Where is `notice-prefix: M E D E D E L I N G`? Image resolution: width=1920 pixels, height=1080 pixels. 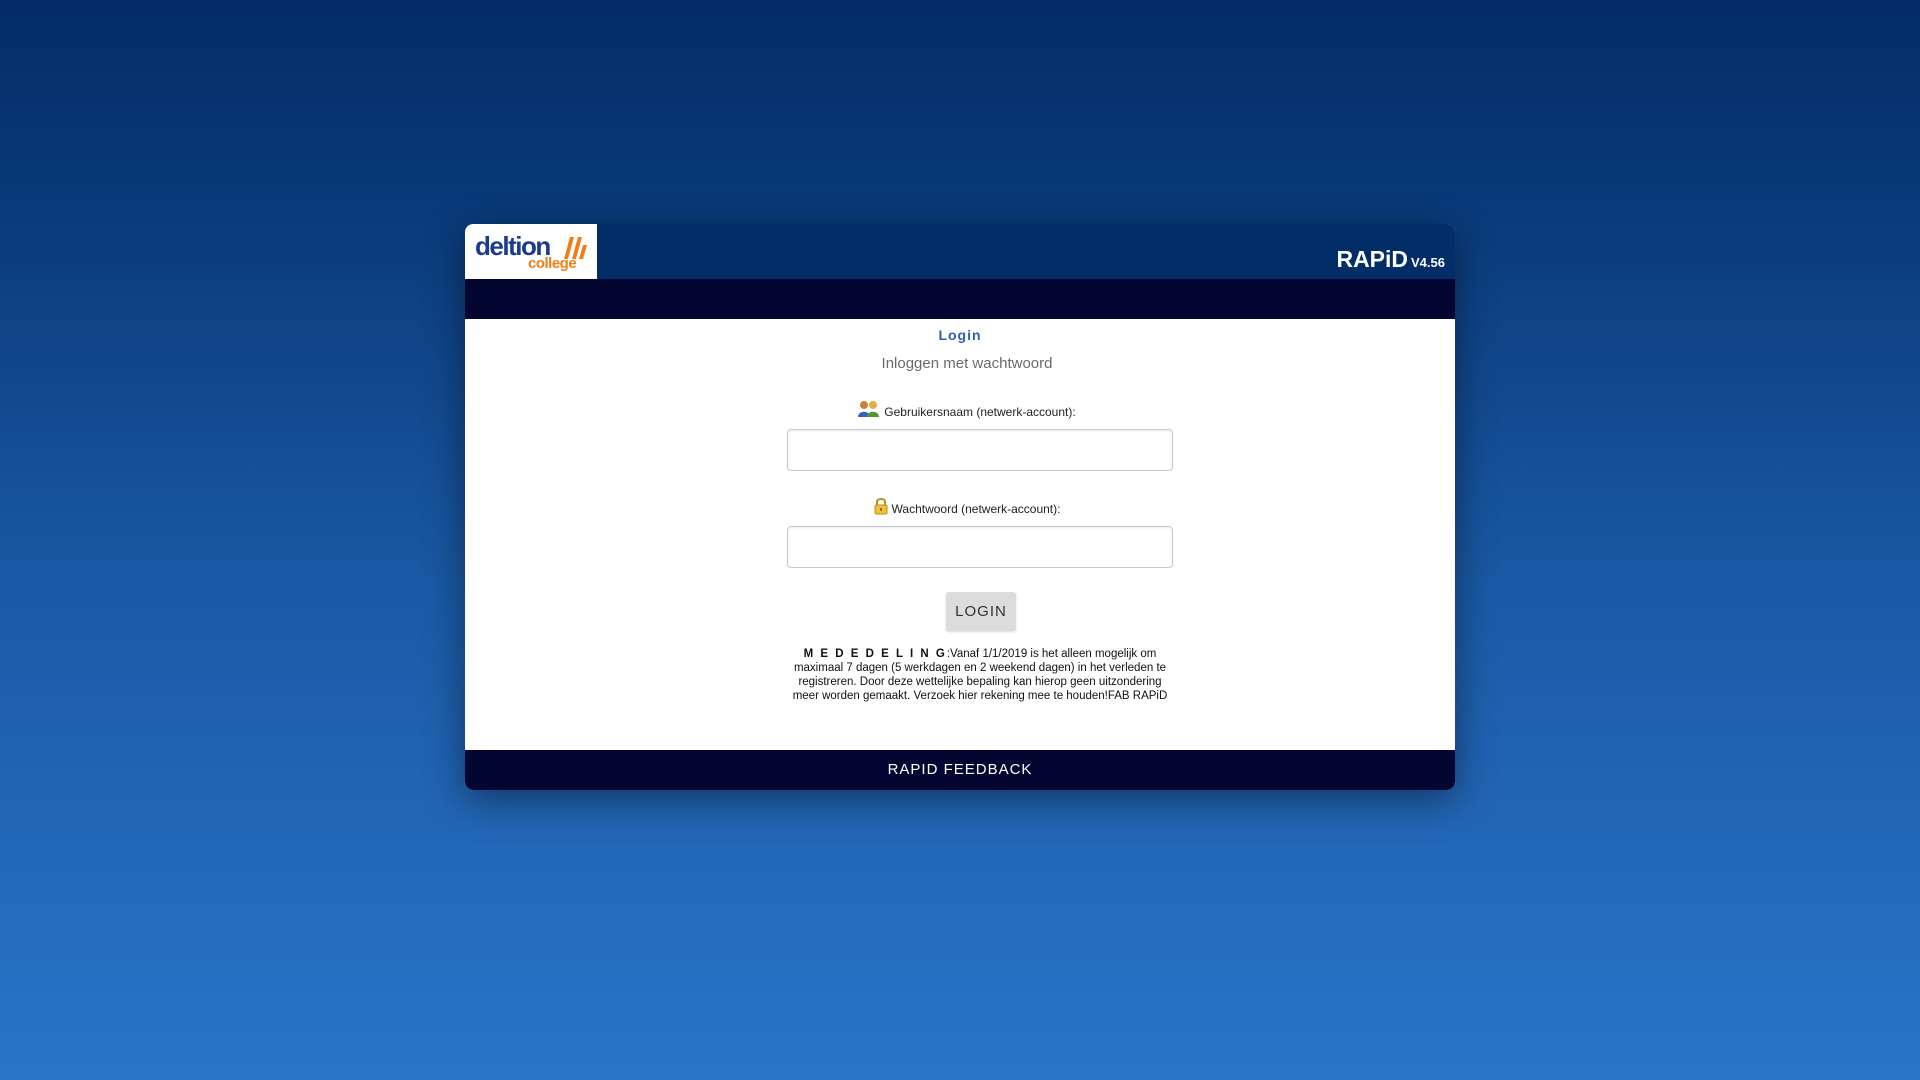 notice-prefix: M E D E D E L I N G is located at coordinates (875, 654).